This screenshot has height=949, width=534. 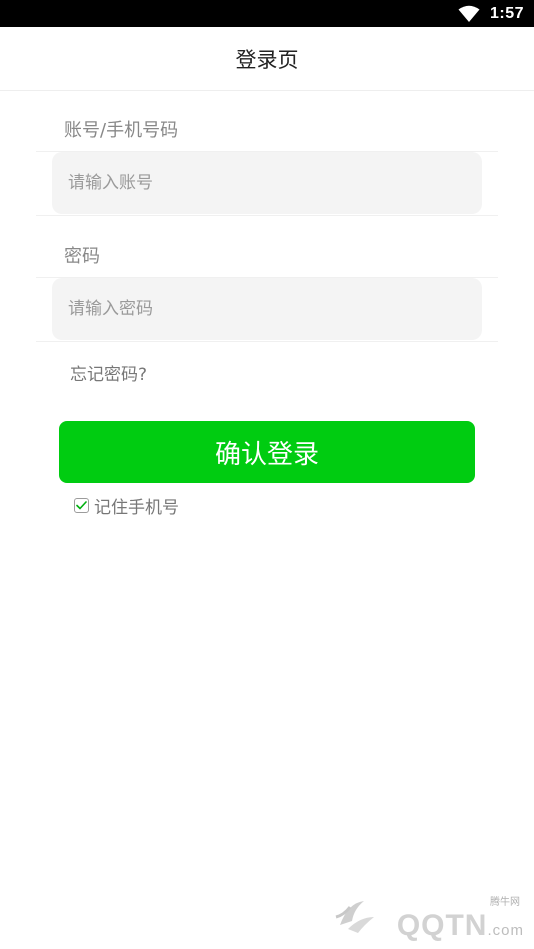 What do you see at coordinates (121, 130) in the screenshot?
I see `account-label: 账号/手机号码` at bounding box center [121, 130].